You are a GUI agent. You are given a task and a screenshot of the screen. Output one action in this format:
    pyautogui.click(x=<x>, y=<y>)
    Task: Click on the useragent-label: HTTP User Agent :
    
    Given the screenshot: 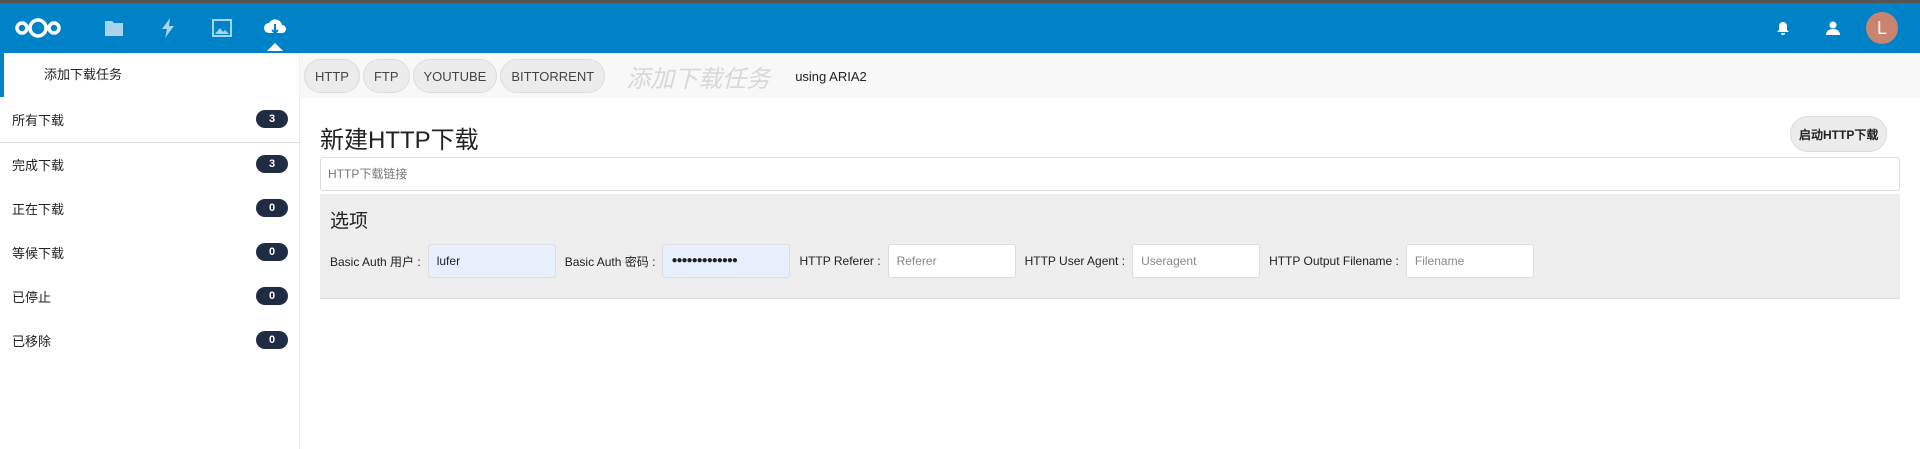 What is the action you would take?
    pyautogui.click(x=1075, y=261)
    